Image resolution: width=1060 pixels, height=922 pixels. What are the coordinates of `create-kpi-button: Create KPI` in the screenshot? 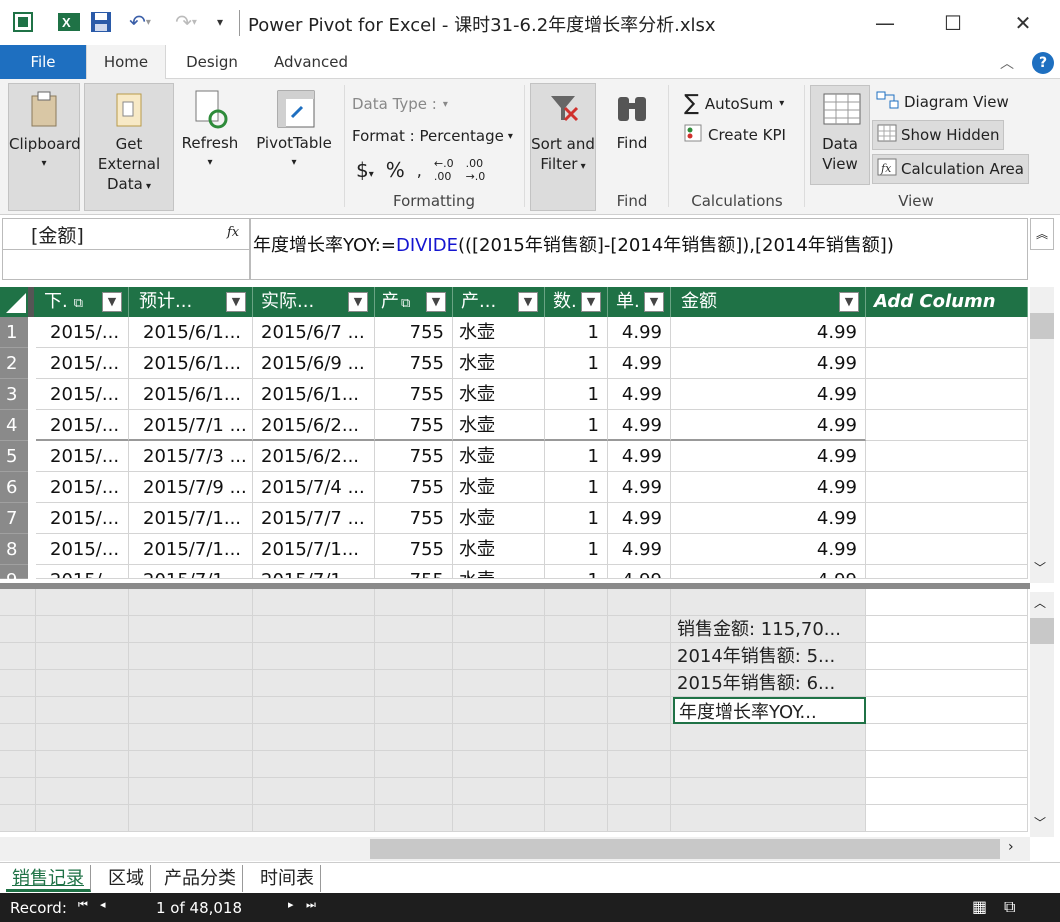 It's located at (735, 135).